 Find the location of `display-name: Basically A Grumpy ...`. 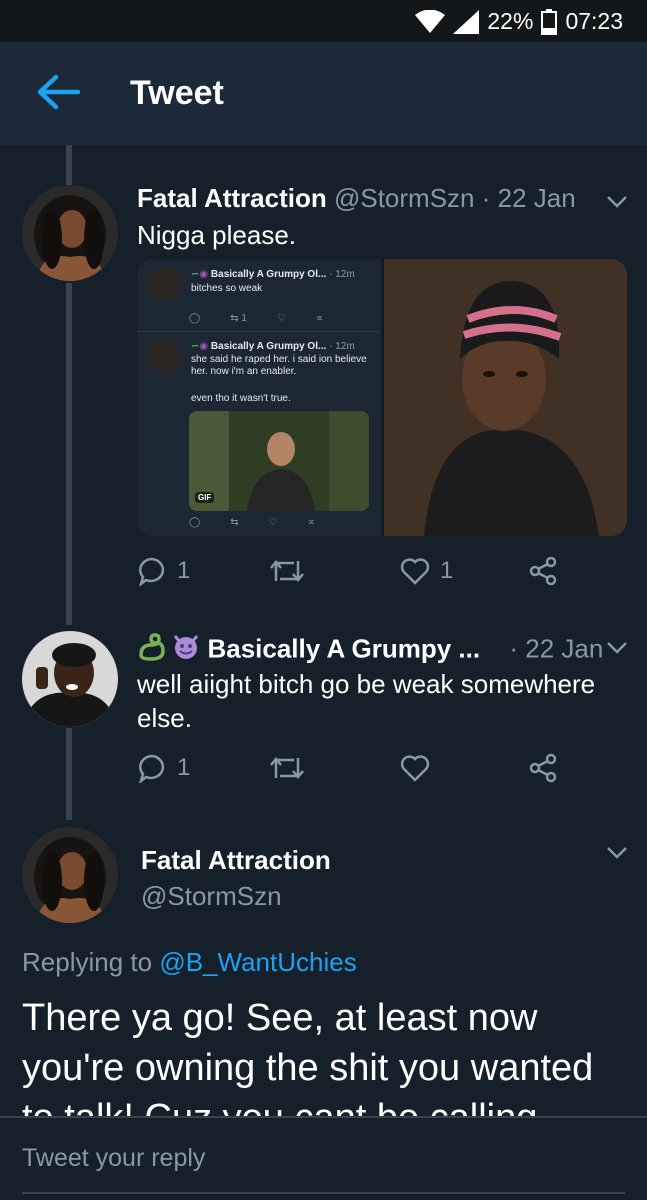

display-name: Basically A Grumpy ... is located at coordinates (343, 648).